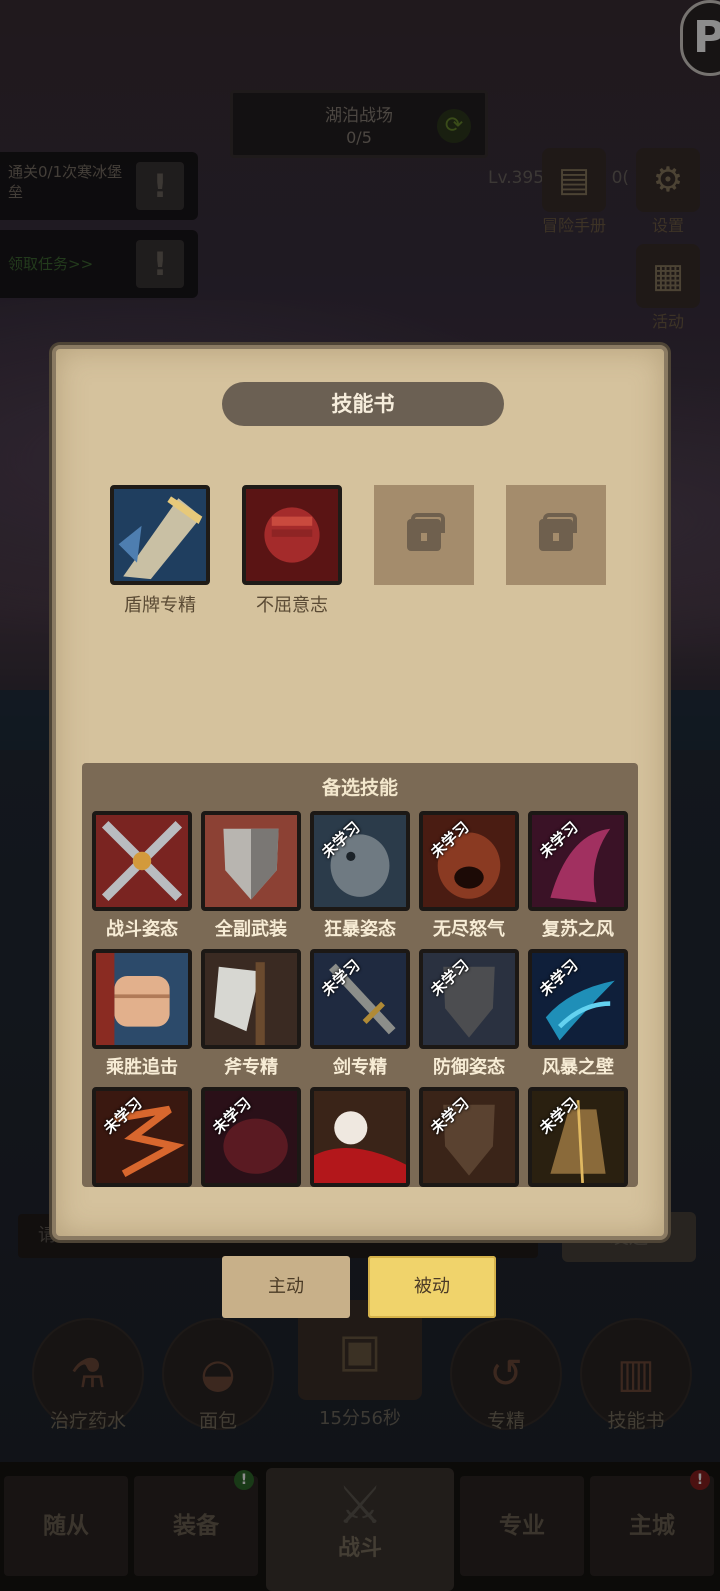 The width and height of the screenshot is (720, 1591). I want to click on equipped-skill-name-2: 不屈意志, so click(292, 605).